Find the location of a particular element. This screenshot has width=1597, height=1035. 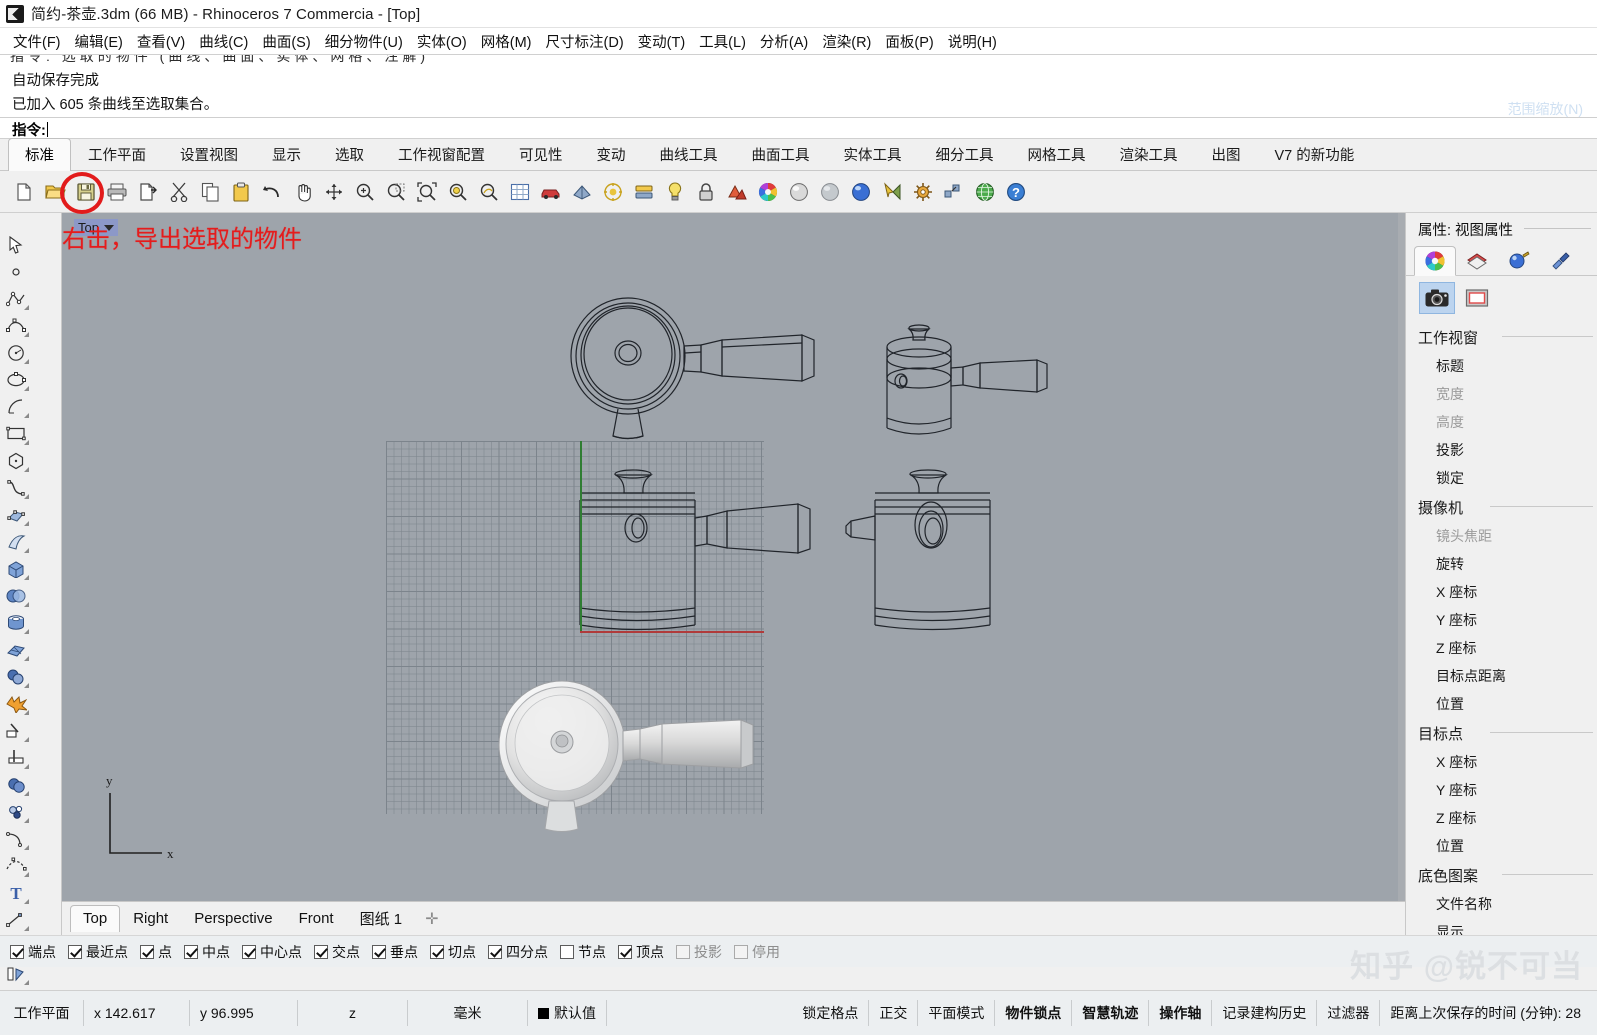

rotate-view-icon is located at coordinates (334, 192).